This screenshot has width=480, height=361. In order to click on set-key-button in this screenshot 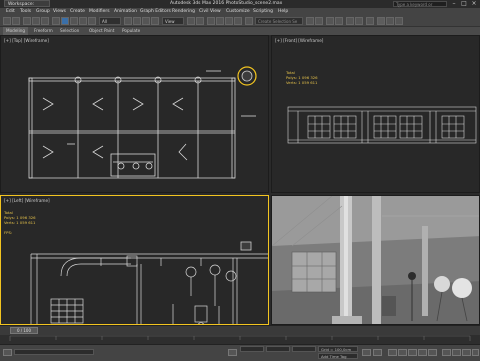, I will do `click(377, 352)`.